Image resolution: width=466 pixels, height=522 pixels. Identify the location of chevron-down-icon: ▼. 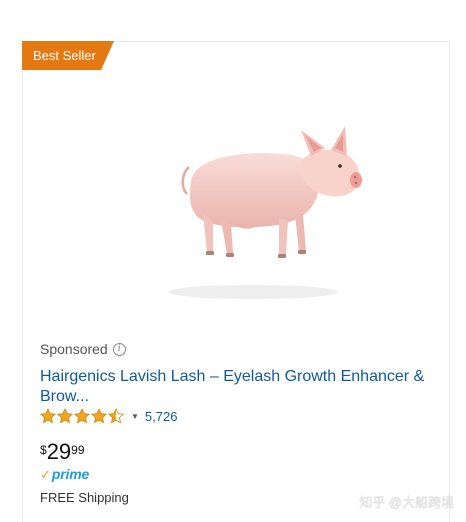
(135, 416).